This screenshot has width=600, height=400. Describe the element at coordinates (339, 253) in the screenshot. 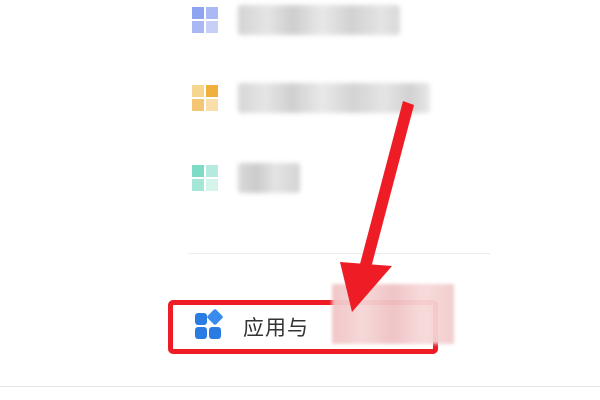

I see `menu-divider` at that location.